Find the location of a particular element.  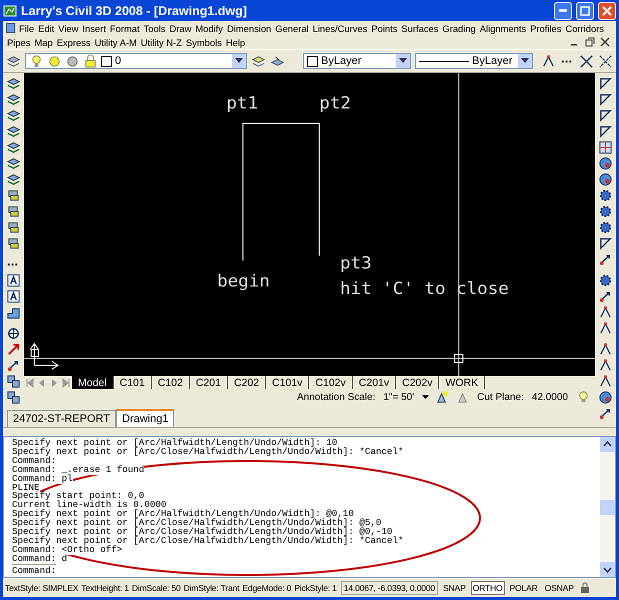

menu-item: Alignments is located at coordinates (503, 28).